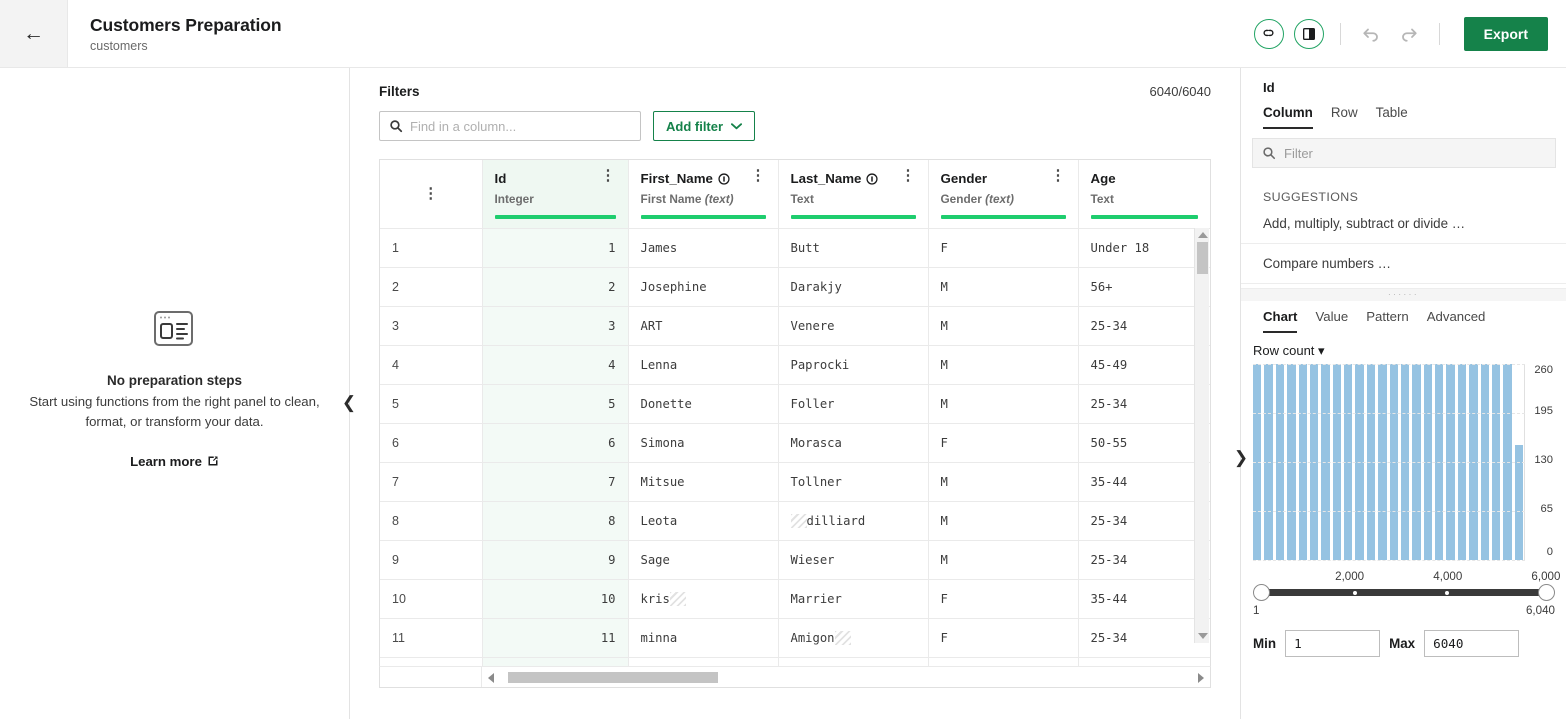 This screenshot has width=1566, height=719. I want to click on row-index-cell: 10, so click(431, 599).